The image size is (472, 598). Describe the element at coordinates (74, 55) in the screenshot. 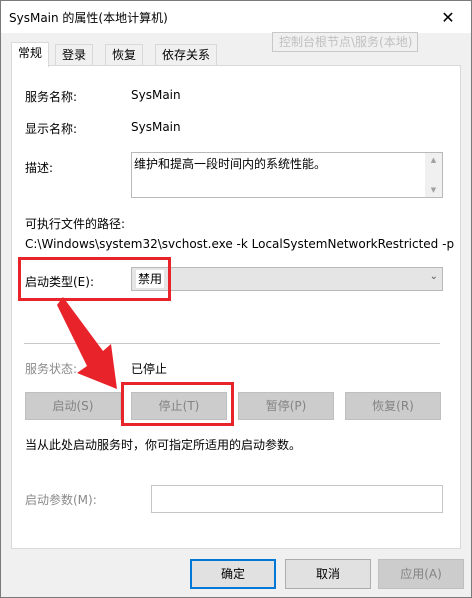

I see `tab-logon: 登录` at that location.